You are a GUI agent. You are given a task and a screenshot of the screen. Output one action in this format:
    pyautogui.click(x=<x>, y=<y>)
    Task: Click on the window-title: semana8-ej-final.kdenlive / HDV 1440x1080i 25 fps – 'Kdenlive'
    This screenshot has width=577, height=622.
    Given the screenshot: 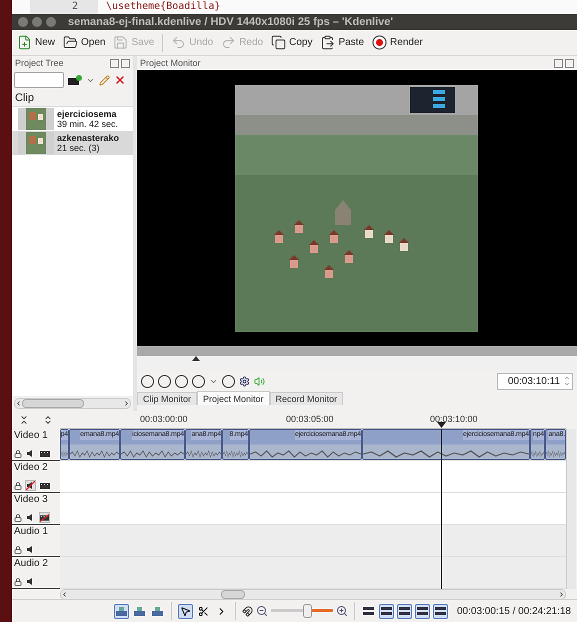 What is the action you would take?
    pyautogui.click(x=230, y=22)
    